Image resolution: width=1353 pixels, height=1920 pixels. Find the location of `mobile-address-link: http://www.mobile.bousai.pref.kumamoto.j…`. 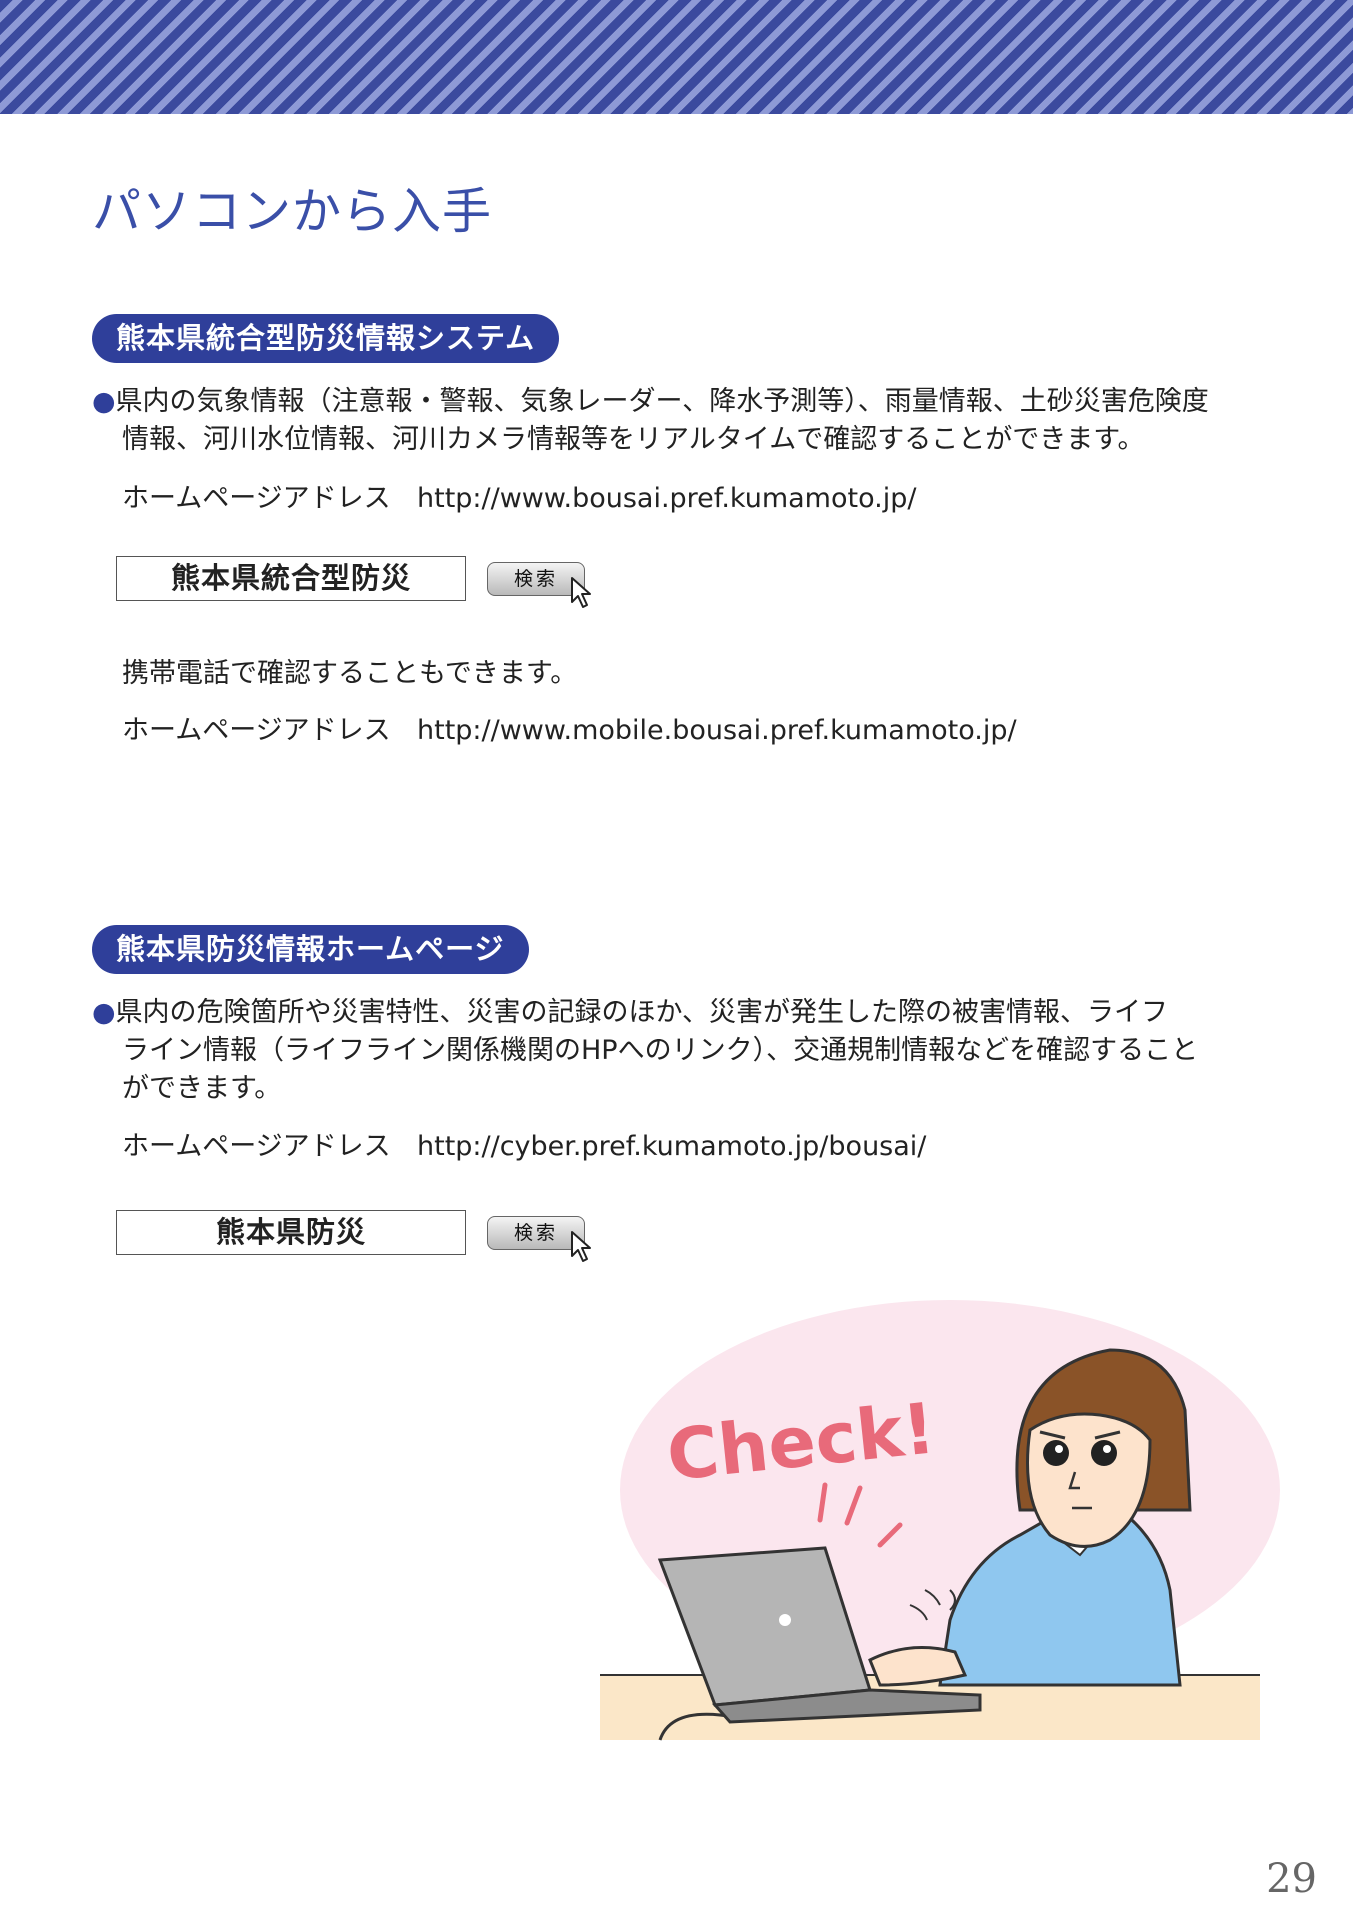

mobile-address-link: http://www.mobile.bousai.pref.kumamoto.j… is located at coordinates (717, 730).